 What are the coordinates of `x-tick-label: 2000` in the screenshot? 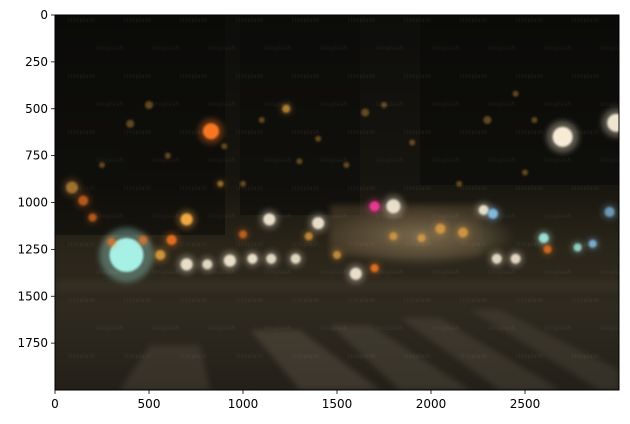 It's located at (431, 404).